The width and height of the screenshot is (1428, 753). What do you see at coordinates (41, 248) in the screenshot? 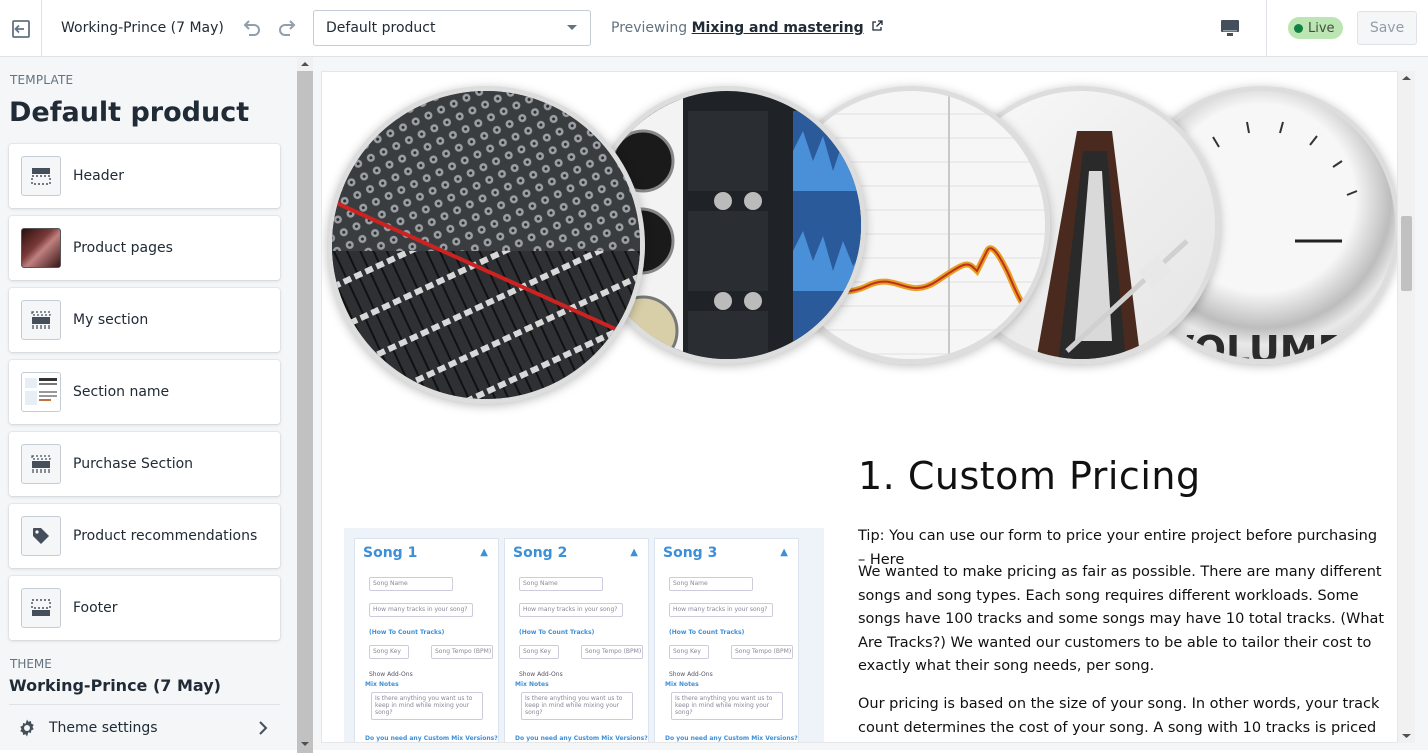
I see `product-image-thumbnail` at bounding box center [41, 248].